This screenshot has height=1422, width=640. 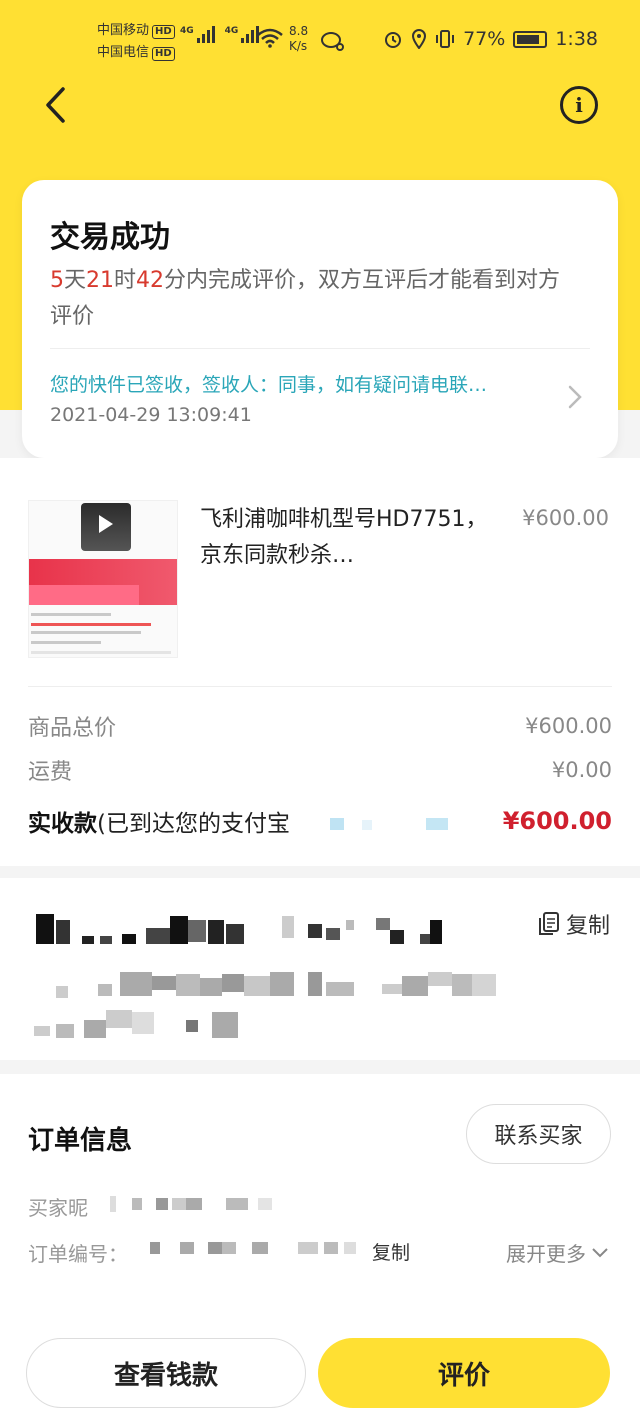 What do you see at coordinates (151, 415) in the screenshot?
I see `express-timestamp: 2021-04-29 13:09:41` at bounding box center [151, 415].